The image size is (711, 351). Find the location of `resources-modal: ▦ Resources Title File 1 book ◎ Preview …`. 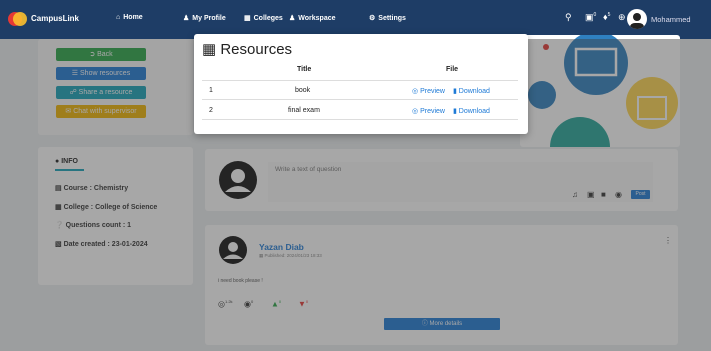

resources-modal: ▦ Resources Title File 1 book ◎ Preview … is located at coordinates (361, 84).